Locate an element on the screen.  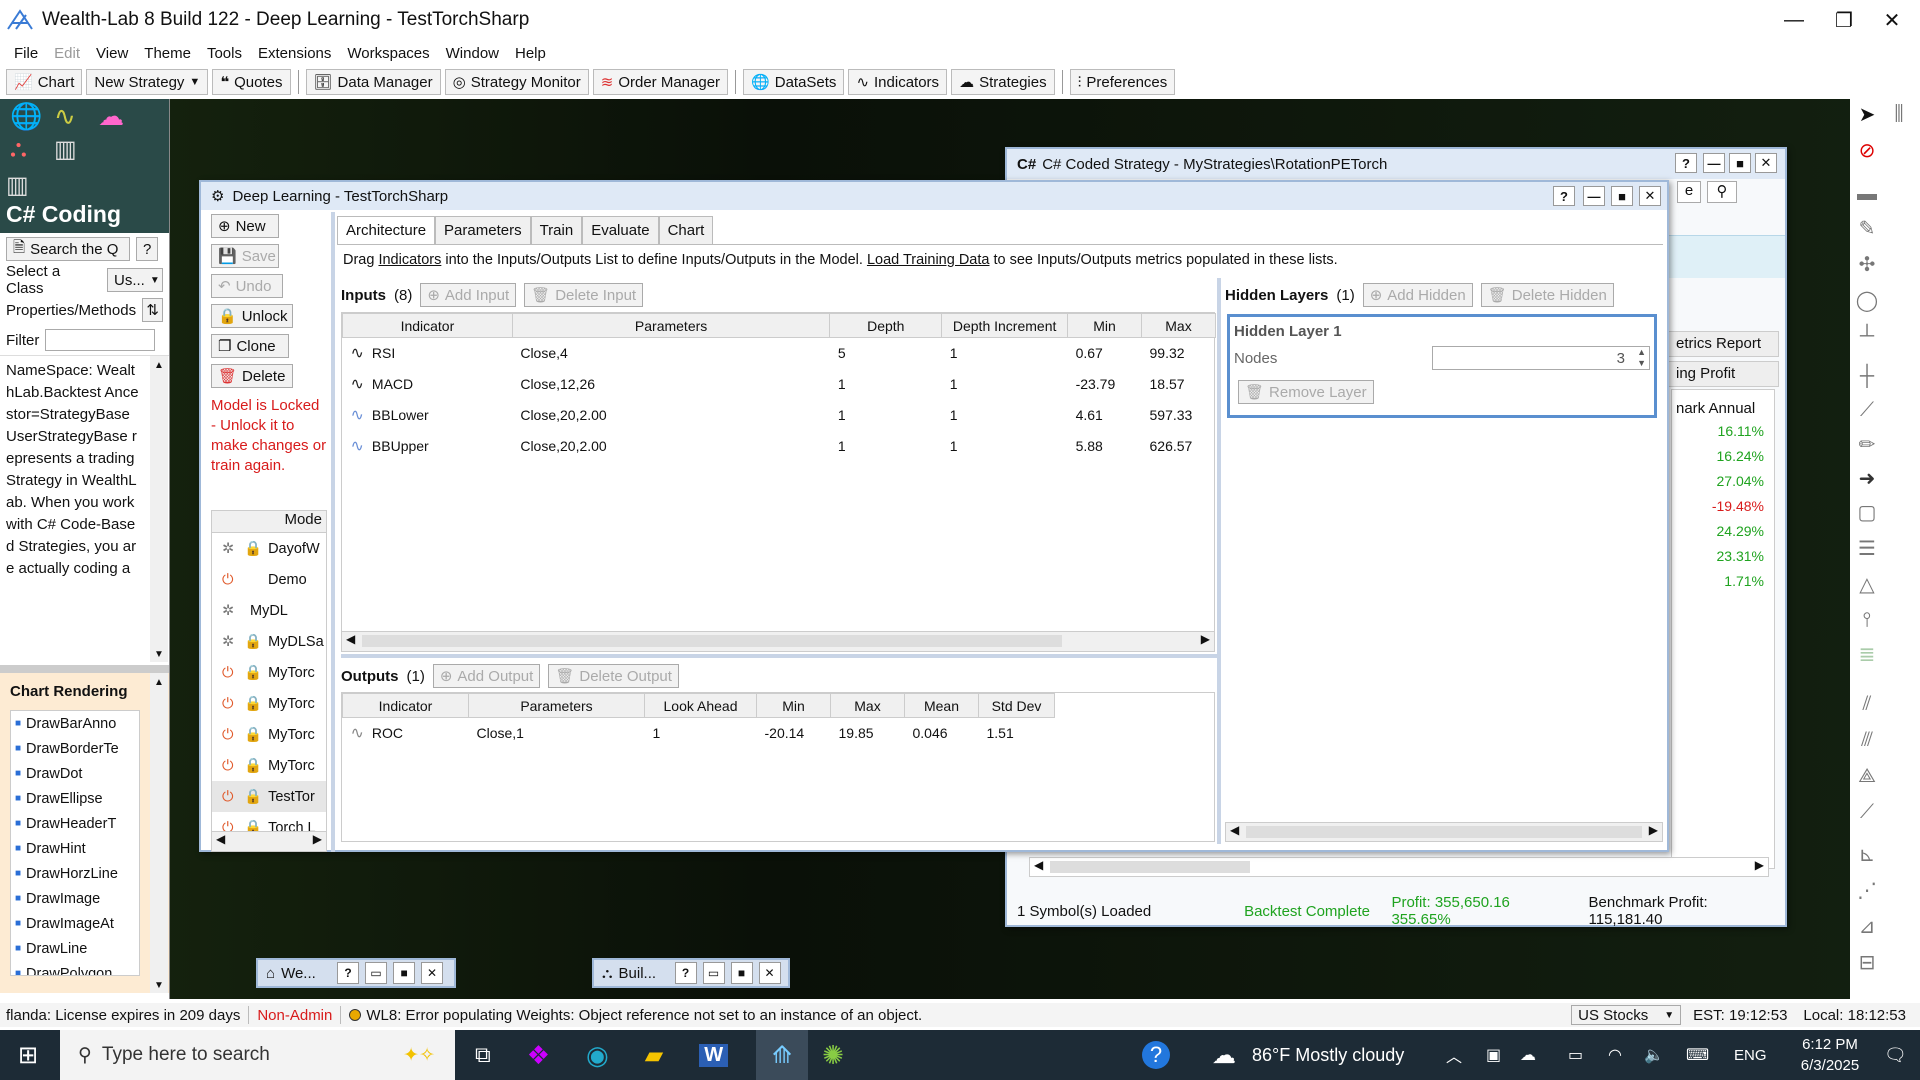
hidden-hscroll: ◀ ▶ is located at coordinates (1444, 832).